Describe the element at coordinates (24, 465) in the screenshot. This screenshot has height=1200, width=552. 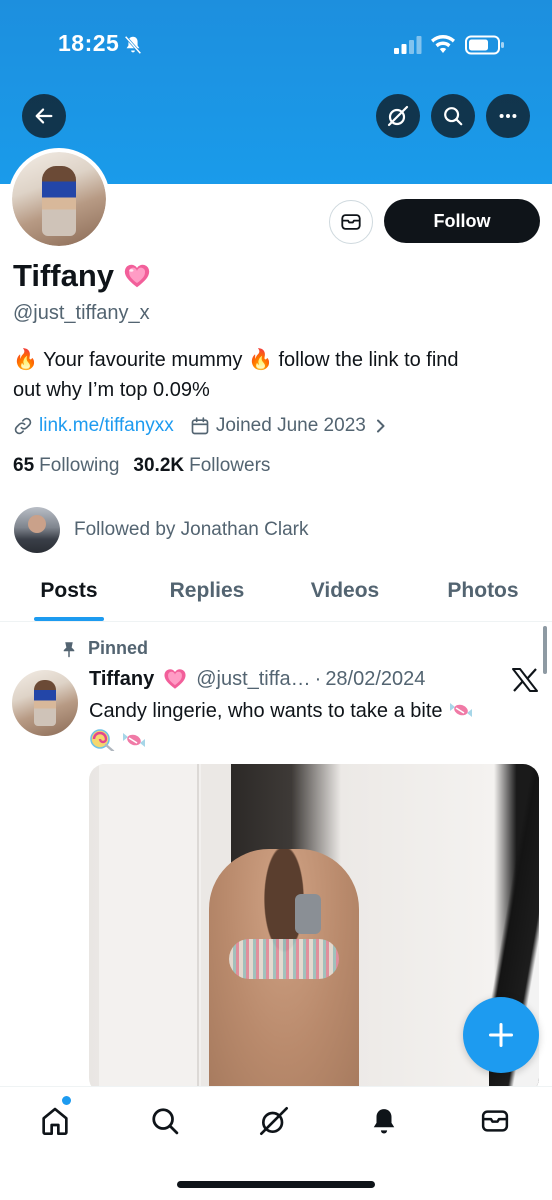
I see `following-count: 65` at that location.